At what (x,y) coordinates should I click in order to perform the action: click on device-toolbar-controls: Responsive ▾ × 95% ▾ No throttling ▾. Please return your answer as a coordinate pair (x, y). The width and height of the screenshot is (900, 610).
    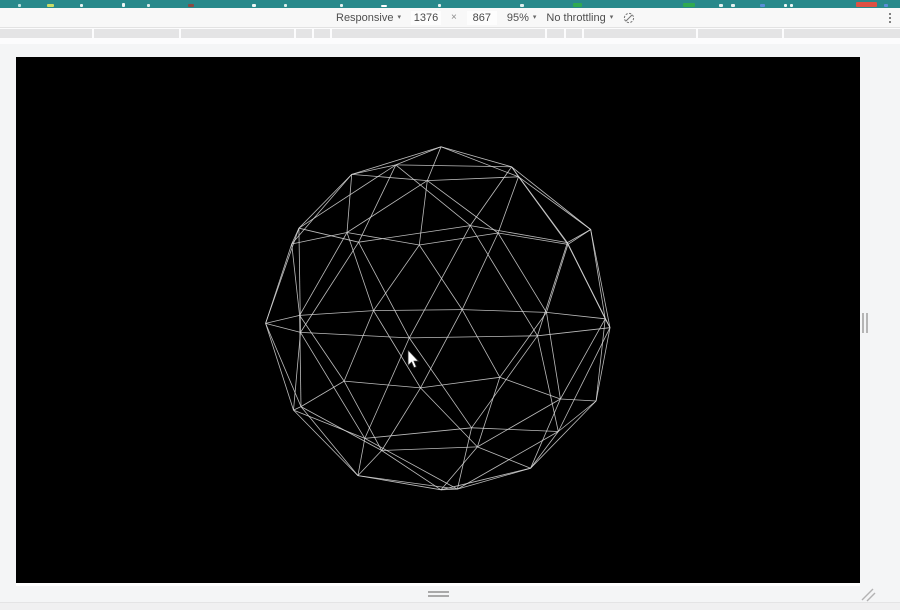
    Looking at the image, I should click on (485, 17).